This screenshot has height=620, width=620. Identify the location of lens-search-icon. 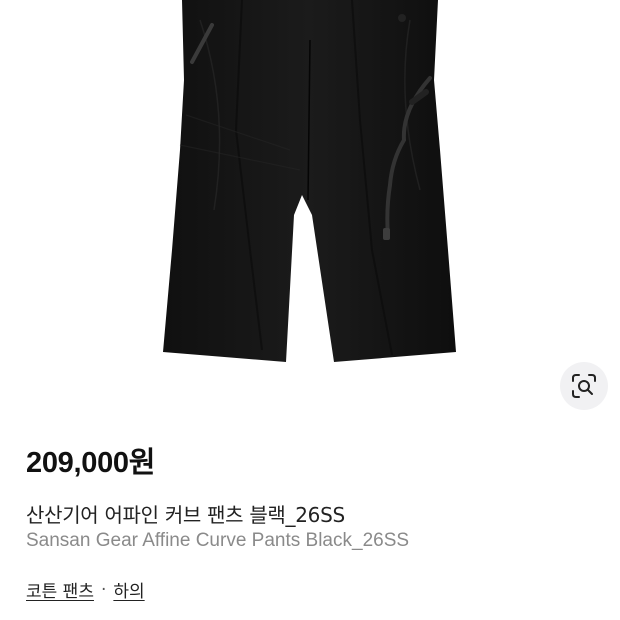
(584, 386).